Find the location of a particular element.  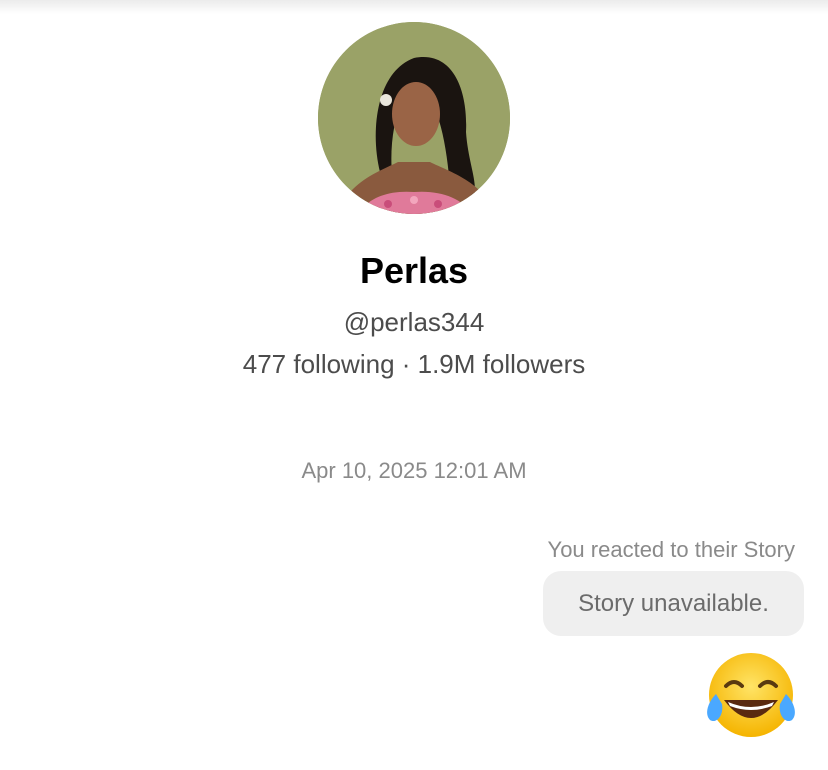

message-timestamp: Apr 10, 2025 12:01 AM is located at coordinates (414, 470).